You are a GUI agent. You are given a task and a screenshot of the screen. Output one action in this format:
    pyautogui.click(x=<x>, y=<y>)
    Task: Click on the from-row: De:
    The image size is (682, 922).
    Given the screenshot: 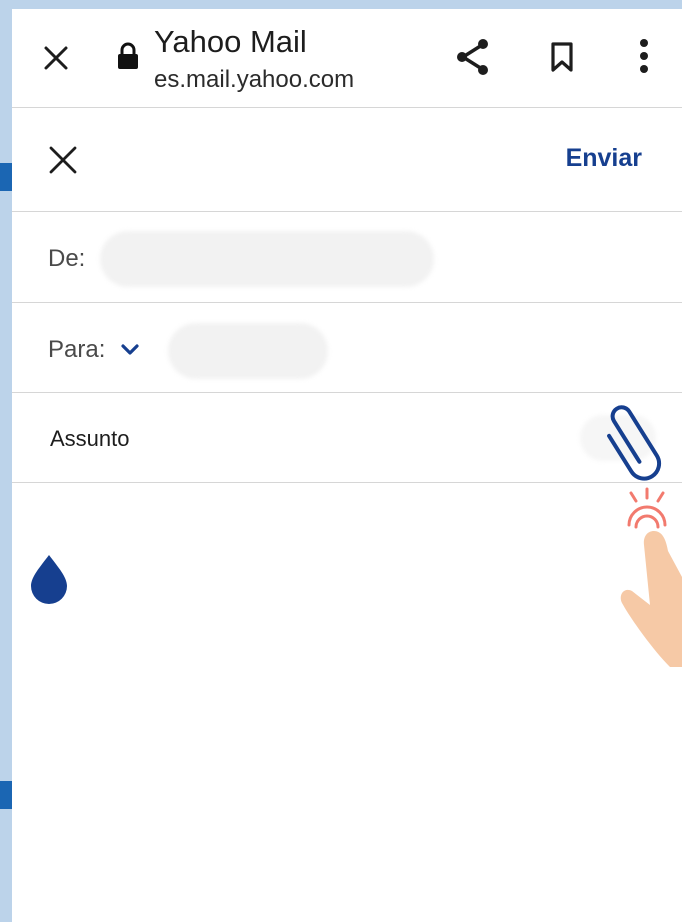 What is the action you would take?
    pyautogui.click(x=347, y=257)
    